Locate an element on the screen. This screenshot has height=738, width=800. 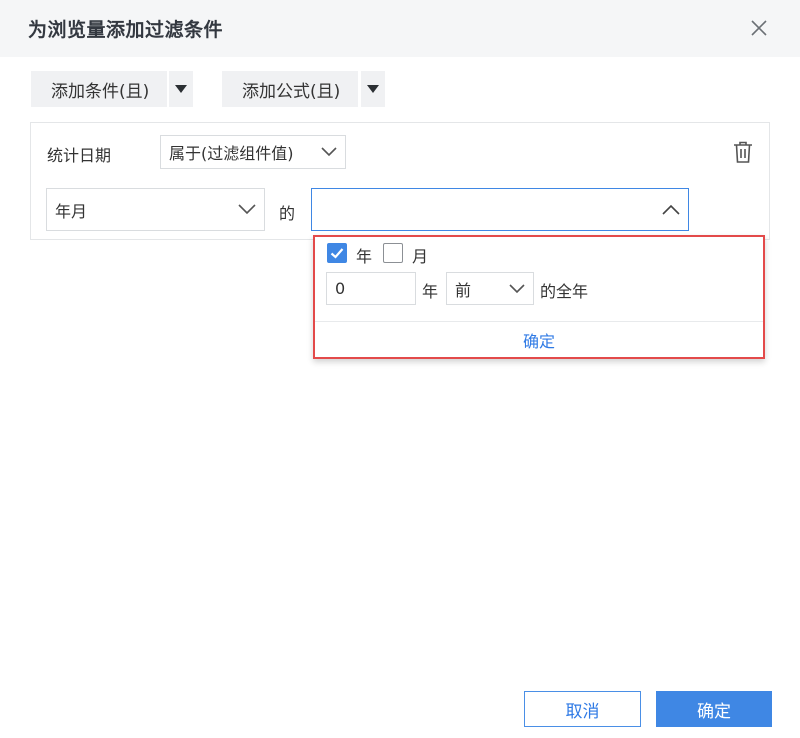
trash-icon is located at coordinates (743, 152).